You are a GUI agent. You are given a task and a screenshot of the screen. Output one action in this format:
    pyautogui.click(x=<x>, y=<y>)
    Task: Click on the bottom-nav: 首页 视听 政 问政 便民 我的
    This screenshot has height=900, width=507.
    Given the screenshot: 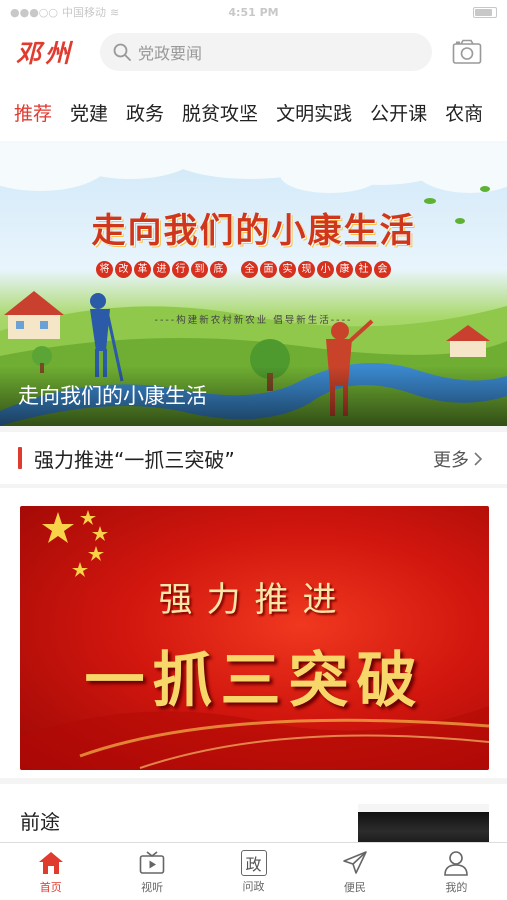 What is the action you would take?
    pyautogui.click(x=253, y=871)
    